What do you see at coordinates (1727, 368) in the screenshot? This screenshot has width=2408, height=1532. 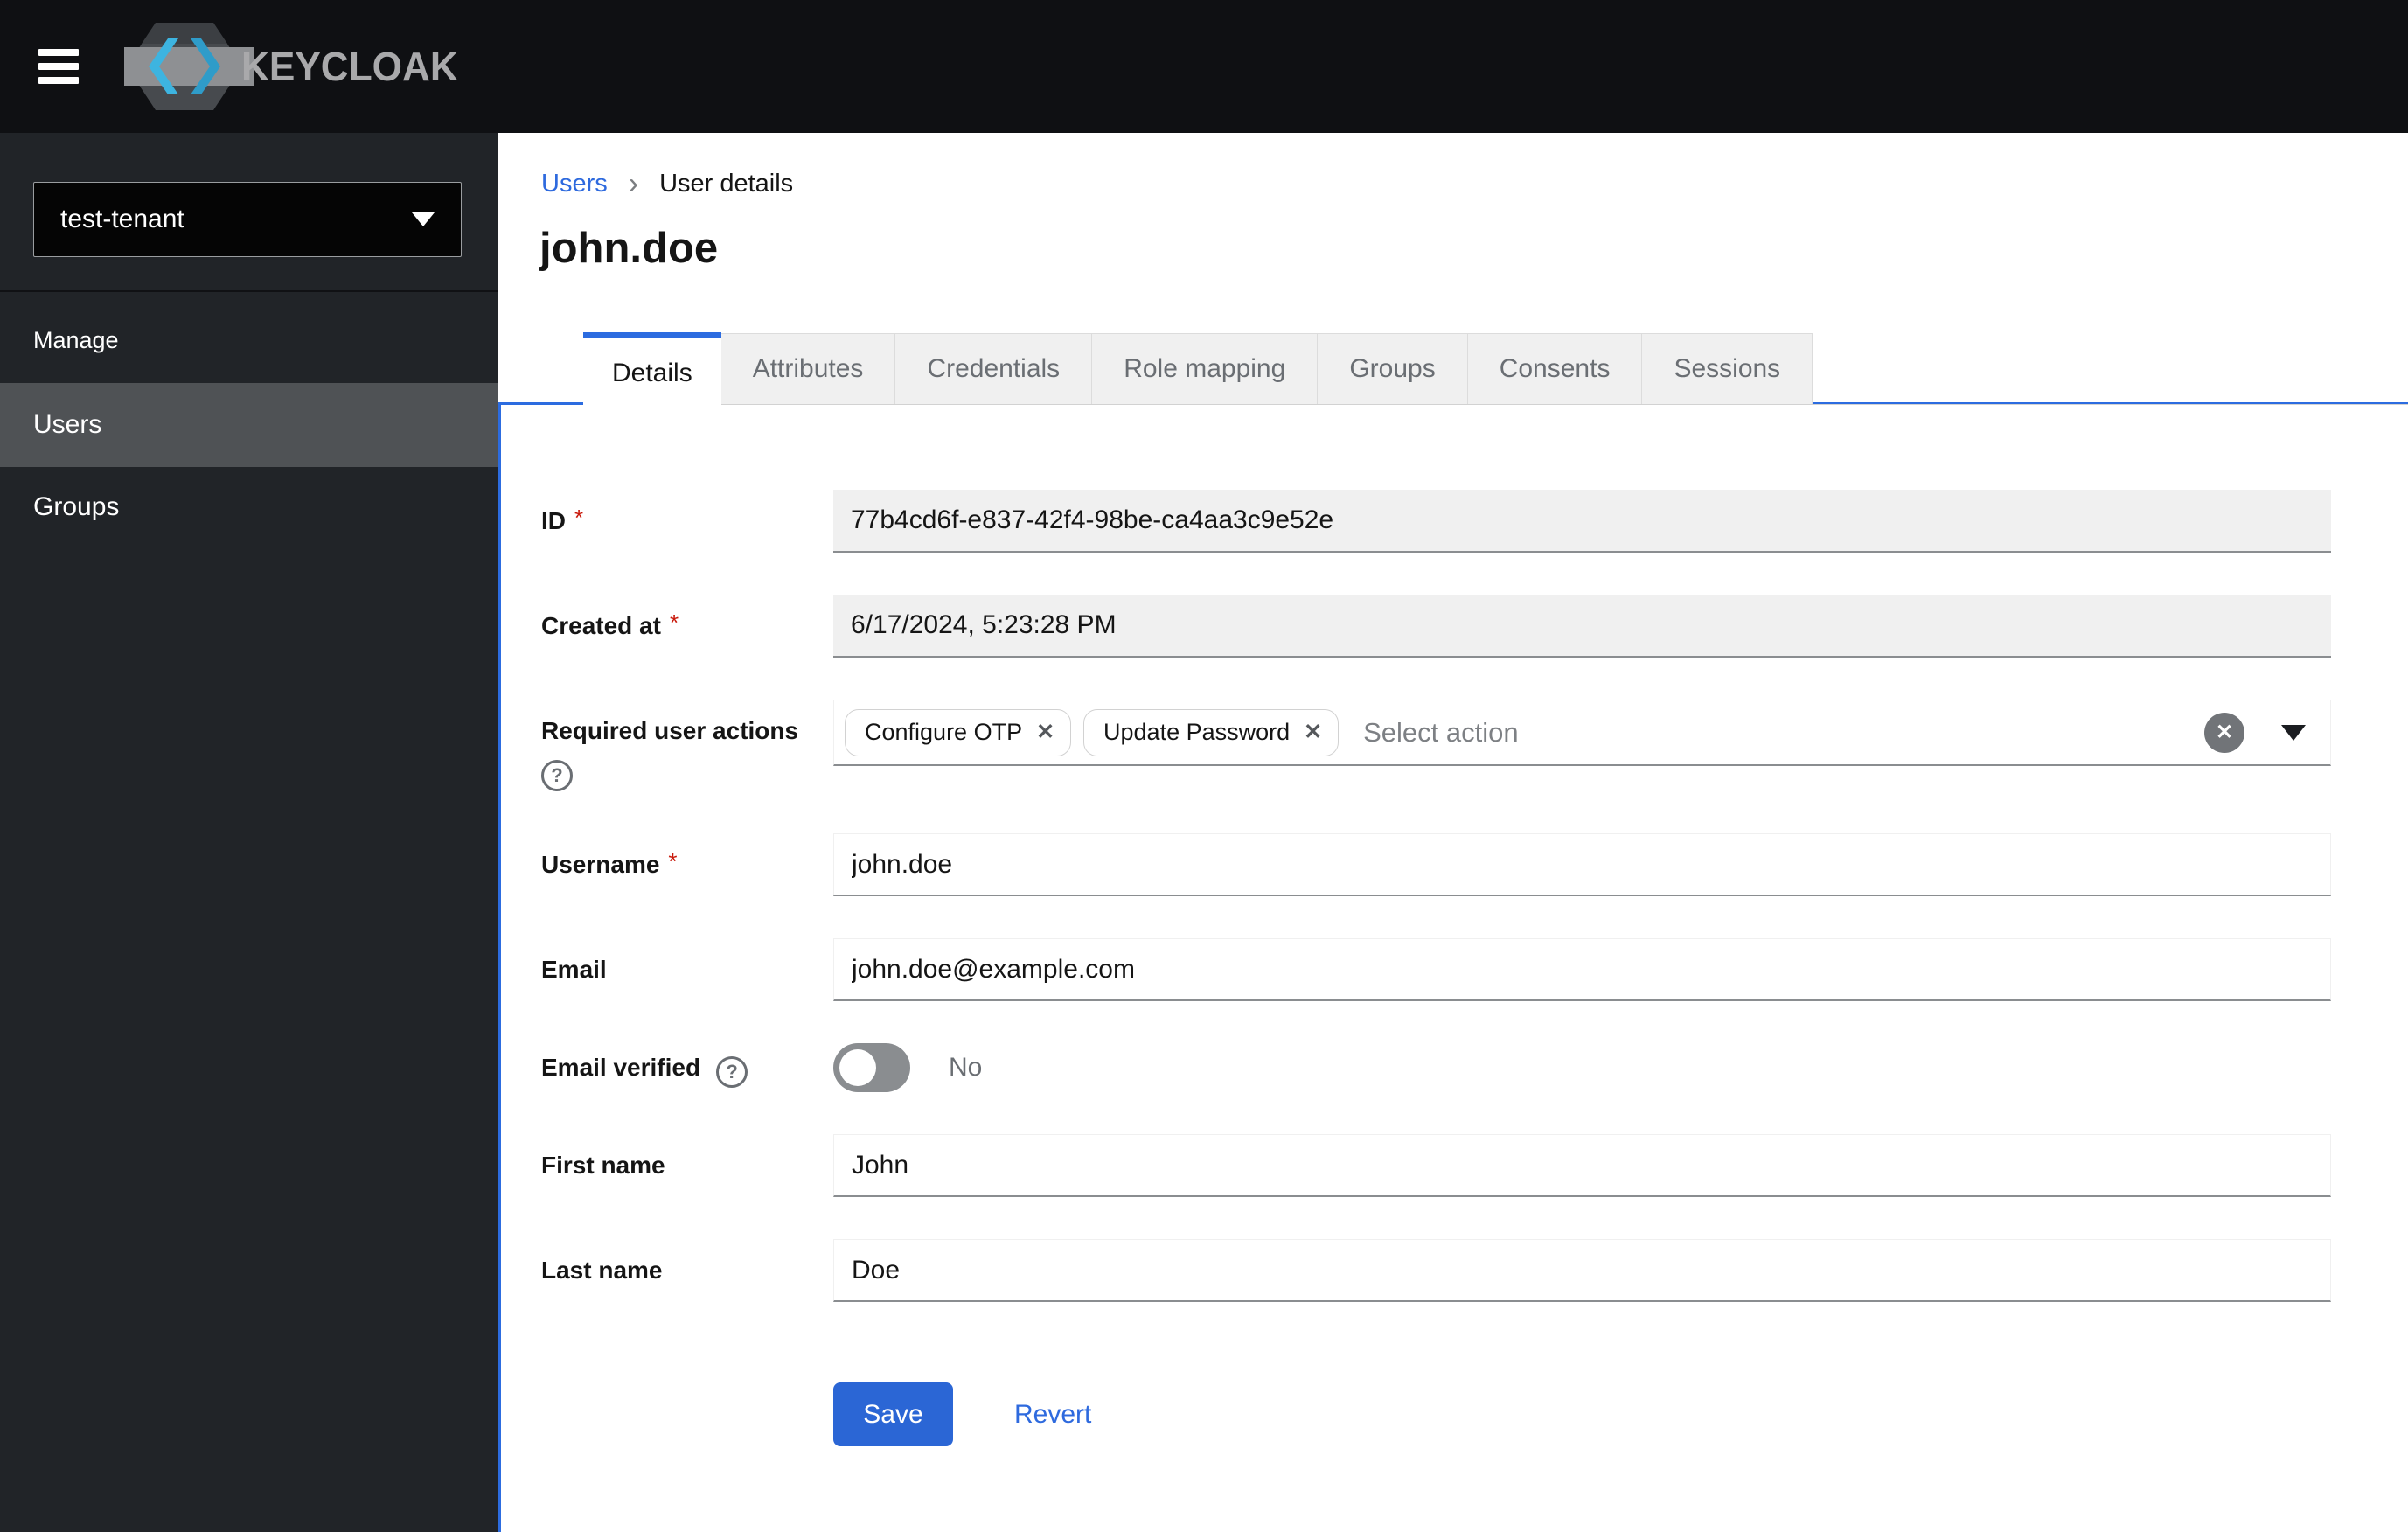 I see `tab-sessions: Sessions` at bounding box center [1727, 368].